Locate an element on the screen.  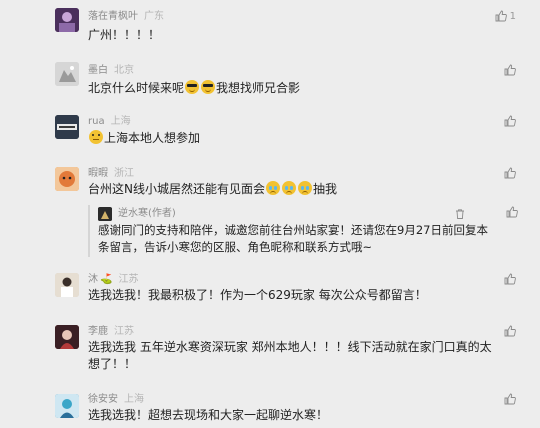
comment-text: 北京什么时候来呢 我想找师兄合影 is located at coordinates (194, 87).